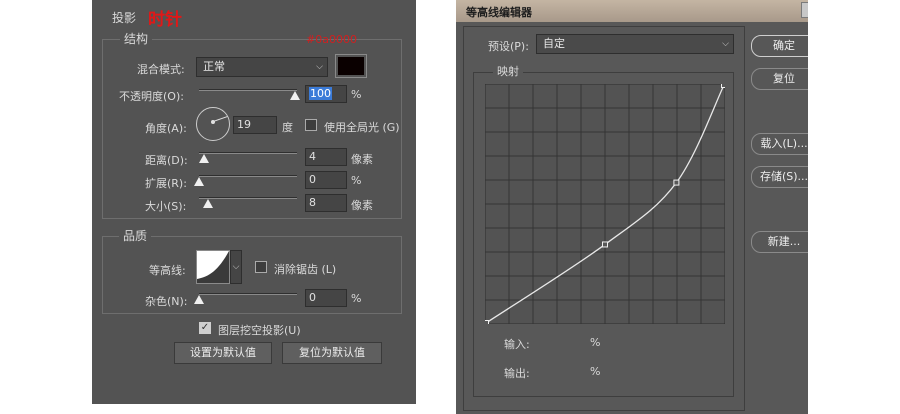  Describe the element at coordinates (161, 69) in the screenshot. I see `blend-mode-label: 混合模式:` at that location.